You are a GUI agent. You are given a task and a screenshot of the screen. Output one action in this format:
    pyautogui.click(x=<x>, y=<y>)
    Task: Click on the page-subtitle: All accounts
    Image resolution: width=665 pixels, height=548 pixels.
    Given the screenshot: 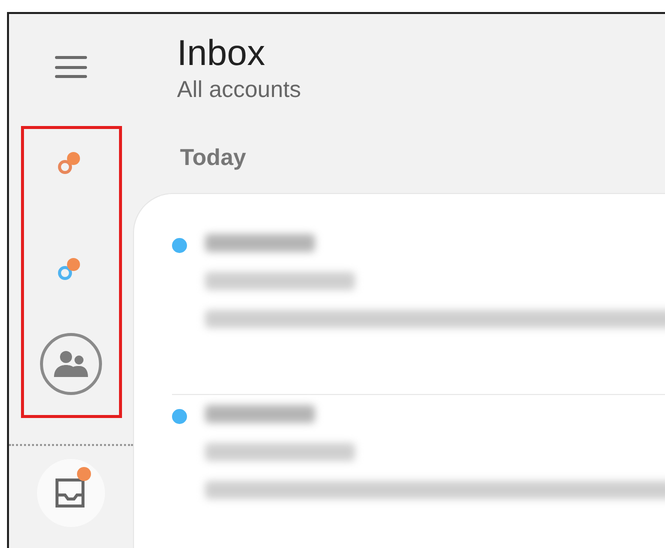 What is the action you would take?
    pyautogui.click(x=239, y=89)
    